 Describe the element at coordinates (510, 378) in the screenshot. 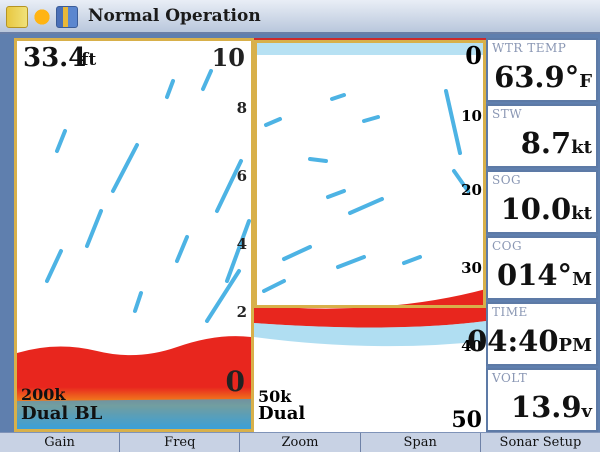

I see `field-label: VOLT` at that location.